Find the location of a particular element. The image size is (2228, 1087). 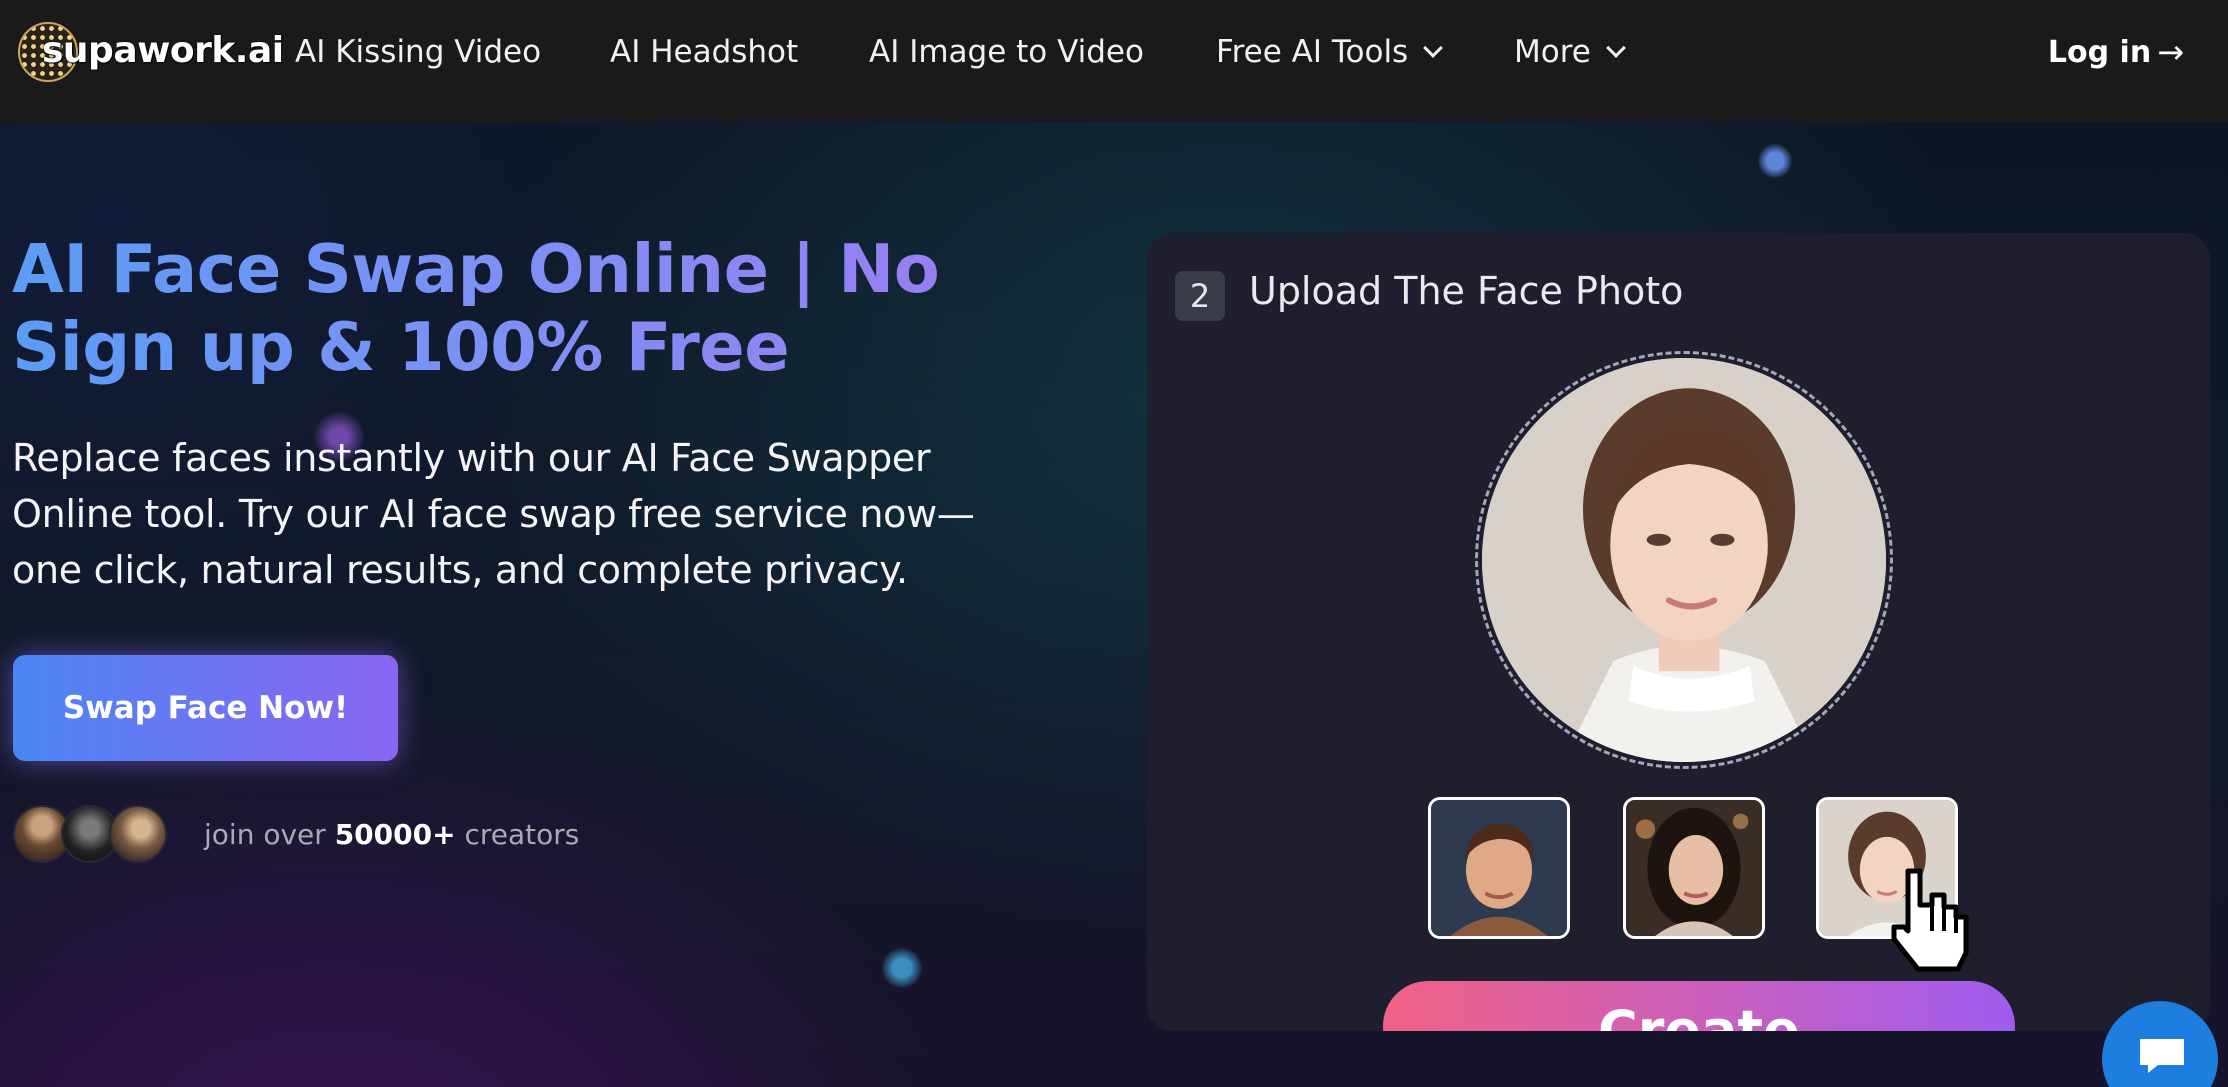

nav-item-ai-headshot: AI Headshot is located at coordinates (704, 52).